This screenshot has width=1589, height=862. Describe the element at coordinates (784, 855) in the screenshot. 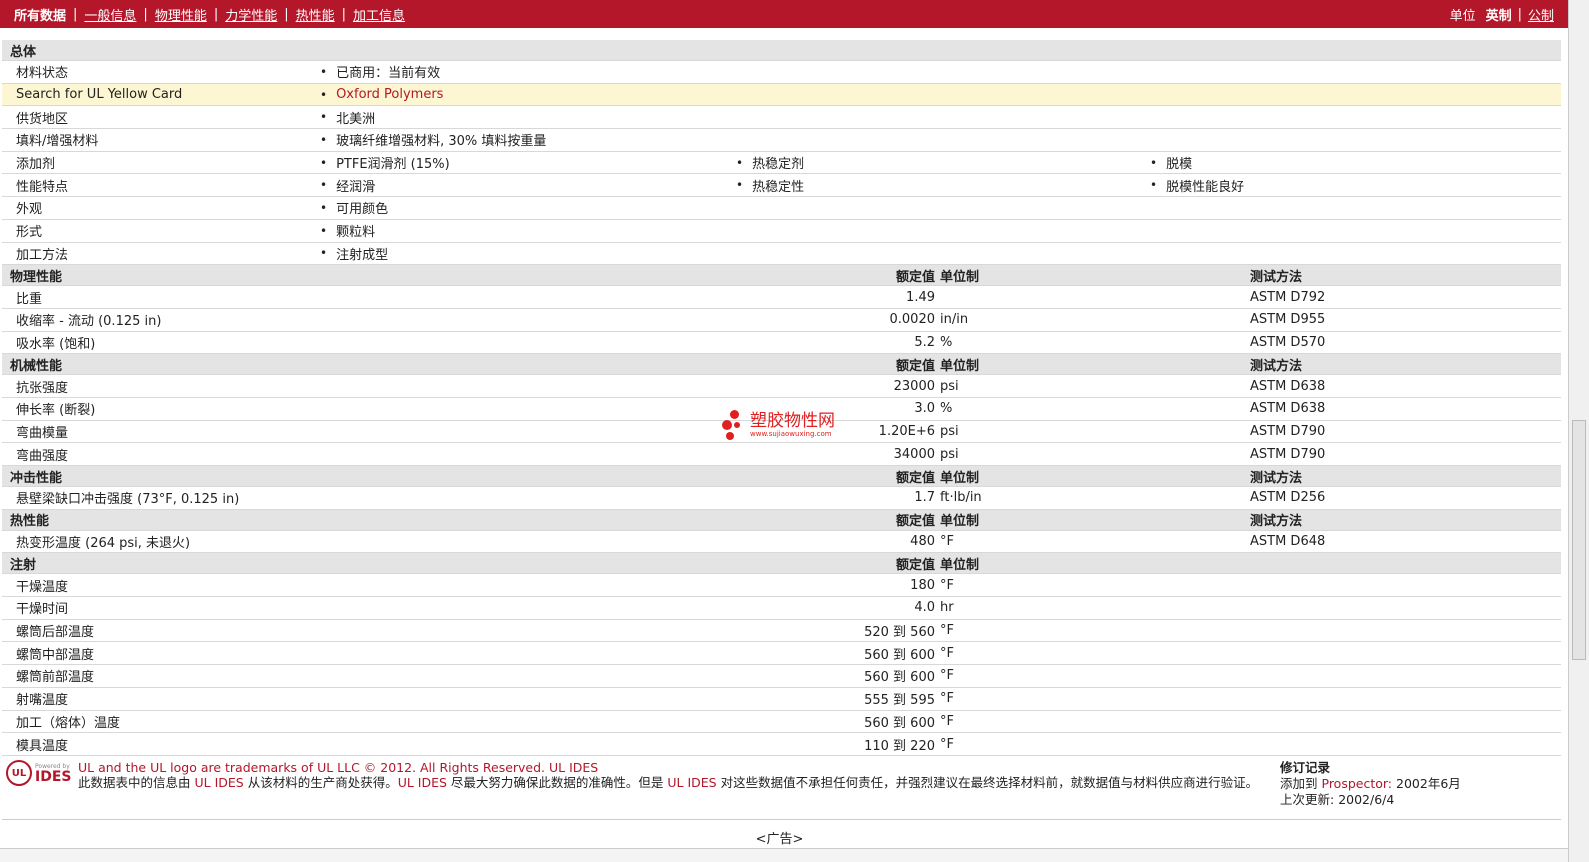

I see `bottom-strip` at that location.